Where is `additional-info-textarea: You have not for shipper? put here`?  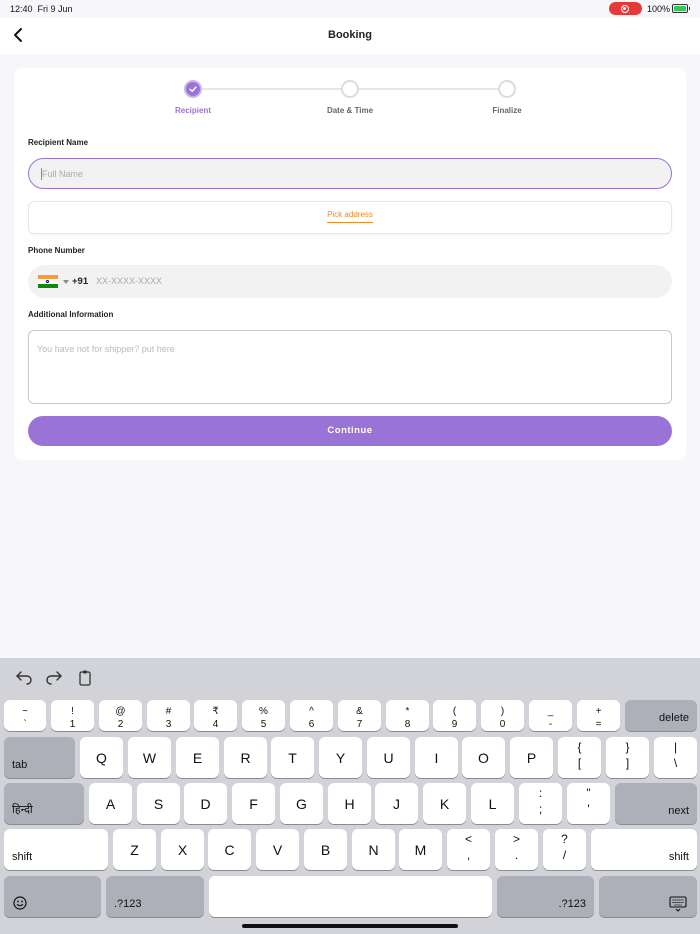 additional-info-textarea: You have not for shipper? put here is located at coordinates (350, 367).